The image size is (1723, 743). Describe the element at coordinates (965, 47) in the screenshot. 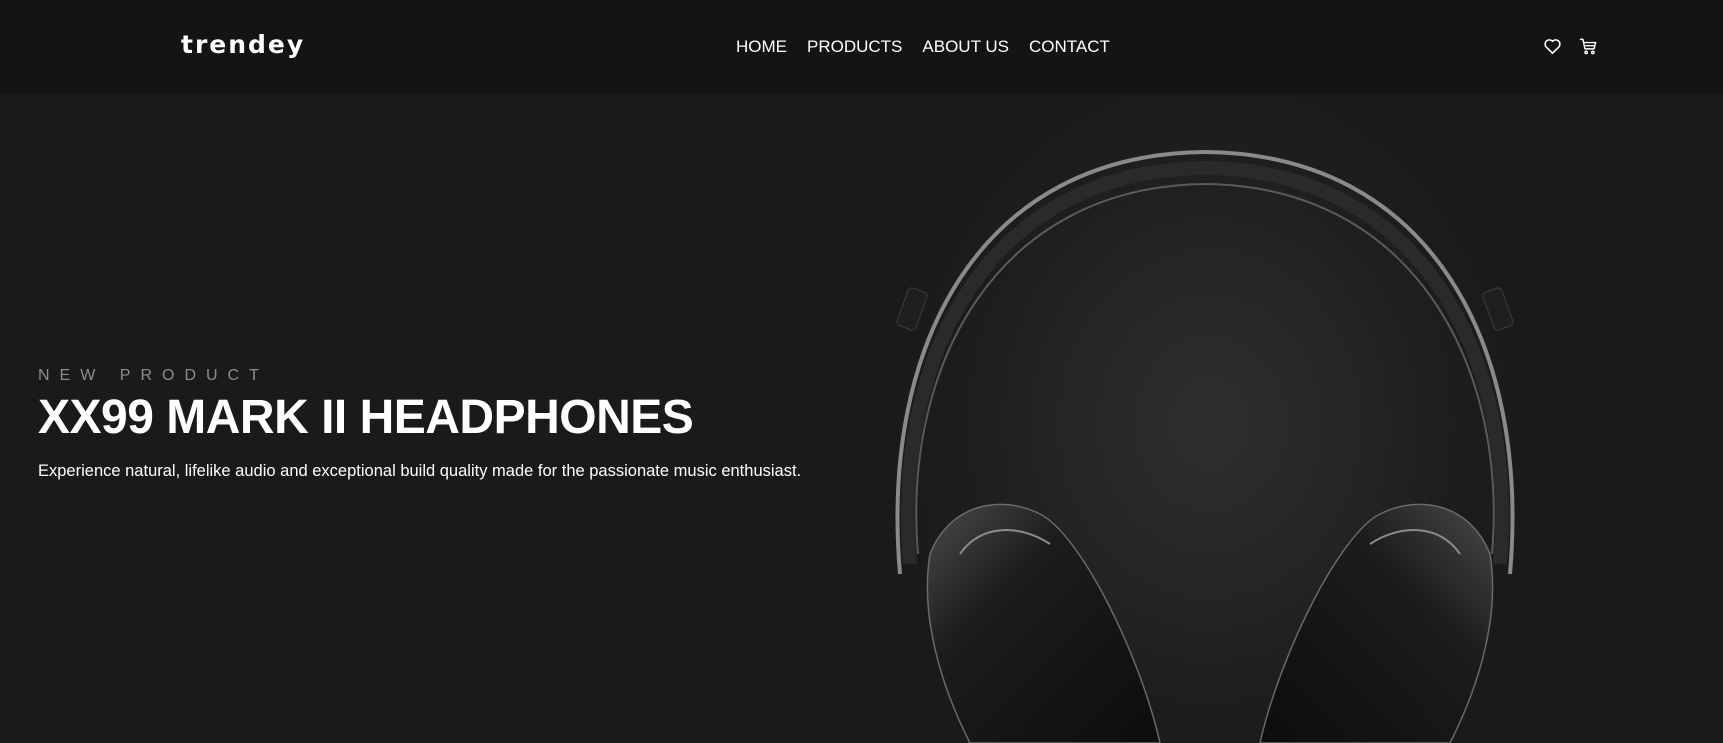

I see `nav-about-us-link: ABOUT US` at that location.